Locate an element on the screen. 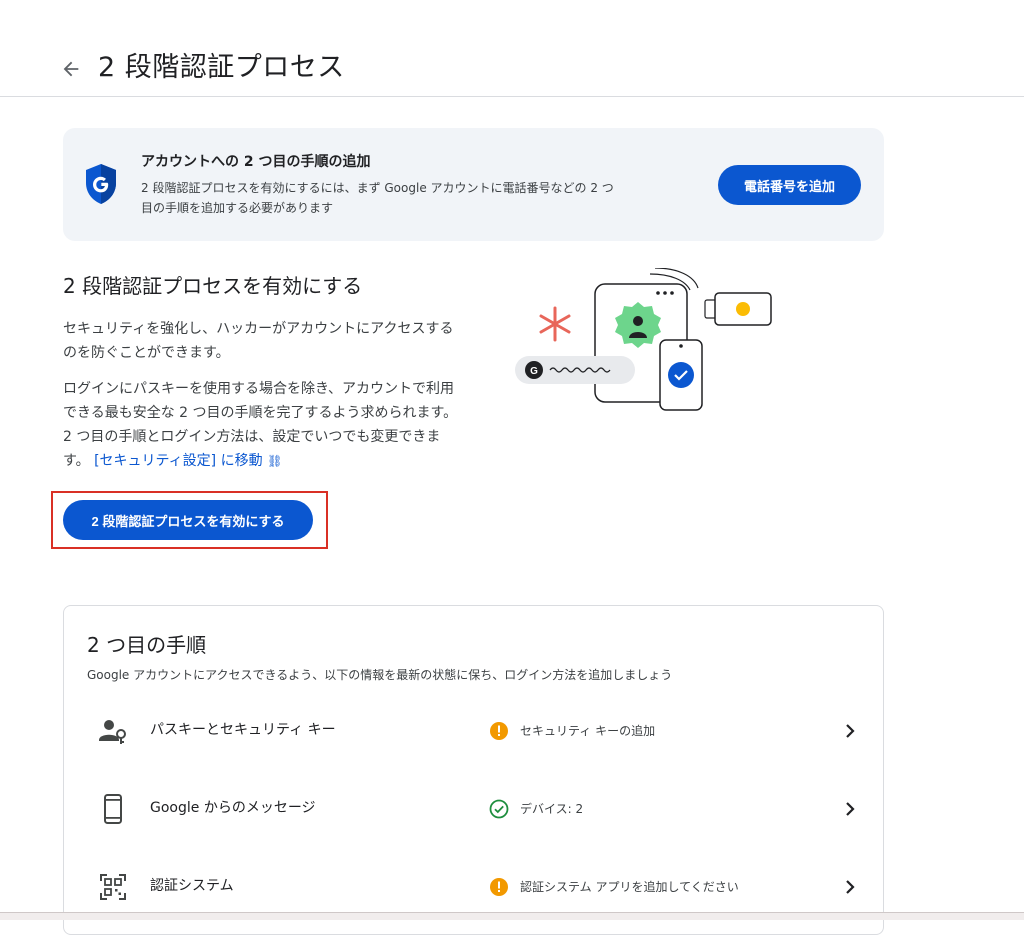 The width and height of the screenshot is (1024, 935). security-settings-link: [セキュリティ設定] に移動 ⛓ is located at coordinates (188, 461).